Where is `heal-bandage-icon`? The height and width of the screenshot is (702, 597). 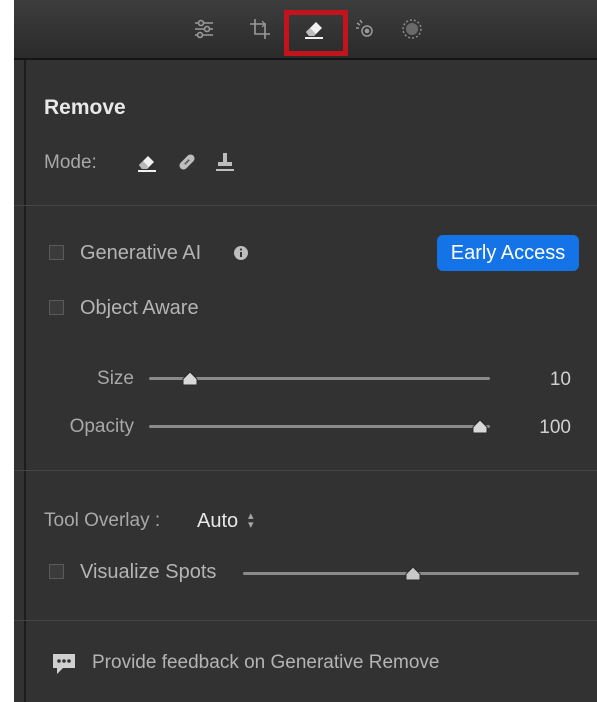
heal-bandage-icon is located at coordinates (187, 162).